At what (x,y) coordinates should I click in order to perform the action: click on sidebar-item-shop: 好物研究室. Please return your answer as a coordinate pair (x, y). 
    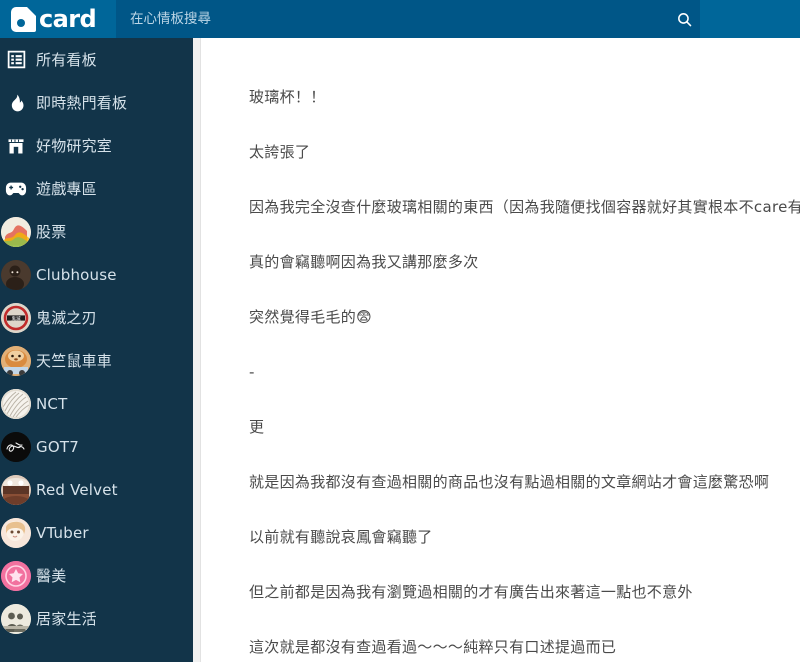
    Looking at the image, I should click on (96, 145).